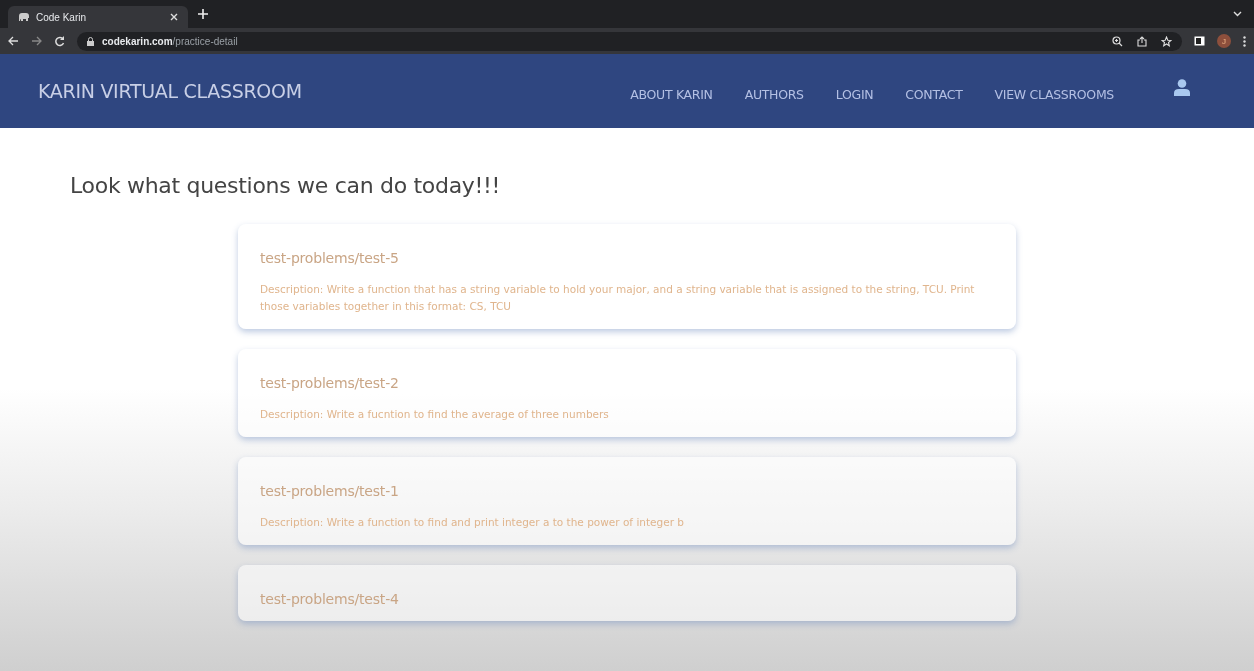 This screenshot has height=671, width=1254. What do you see at coordinates (671, 94) in the screenshot?
I see `nav-link: ABOUT KARIN` at bounding box center [671, 94].